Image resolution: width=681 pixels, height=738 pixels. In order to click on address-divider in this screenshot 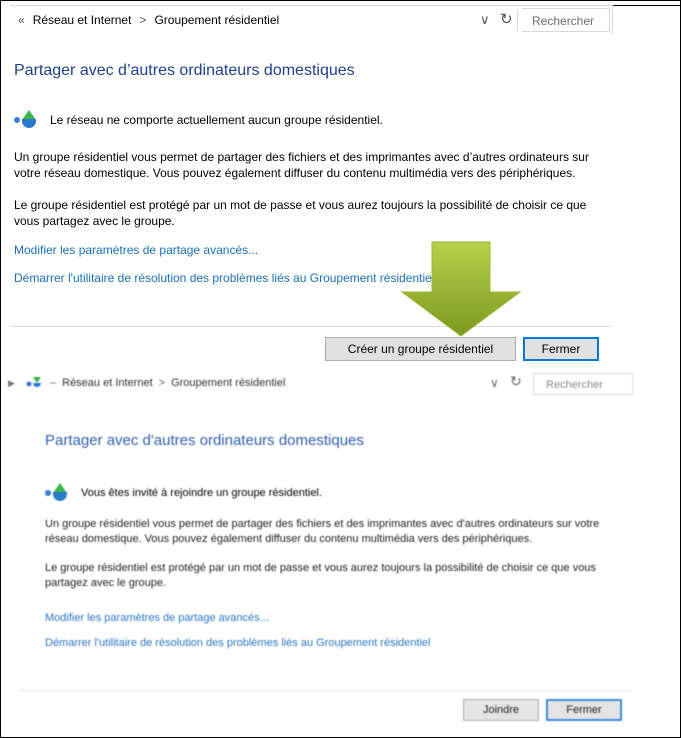, I will do `click(517, 21)`.